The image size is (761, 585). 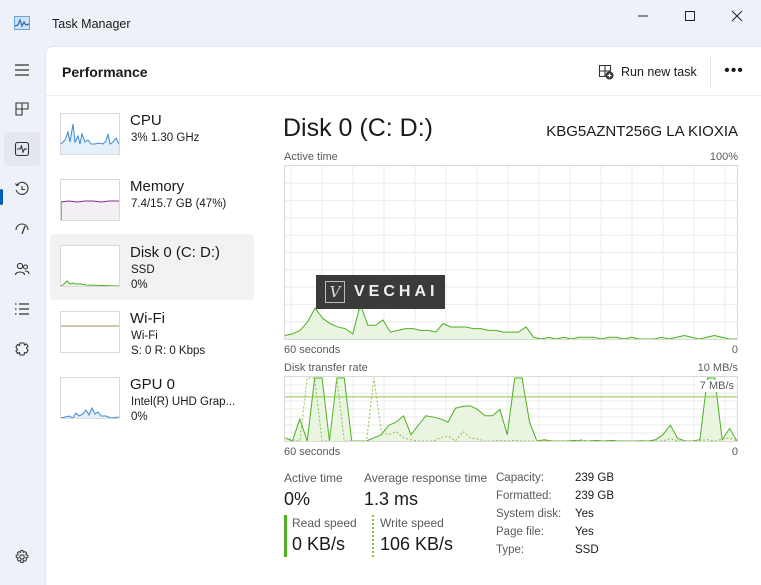 What do you see at coordinates (391, 499) in the screenshot?
I see `stat-avg-response-value: 1.3 ms` at bounding box center [391, 499].